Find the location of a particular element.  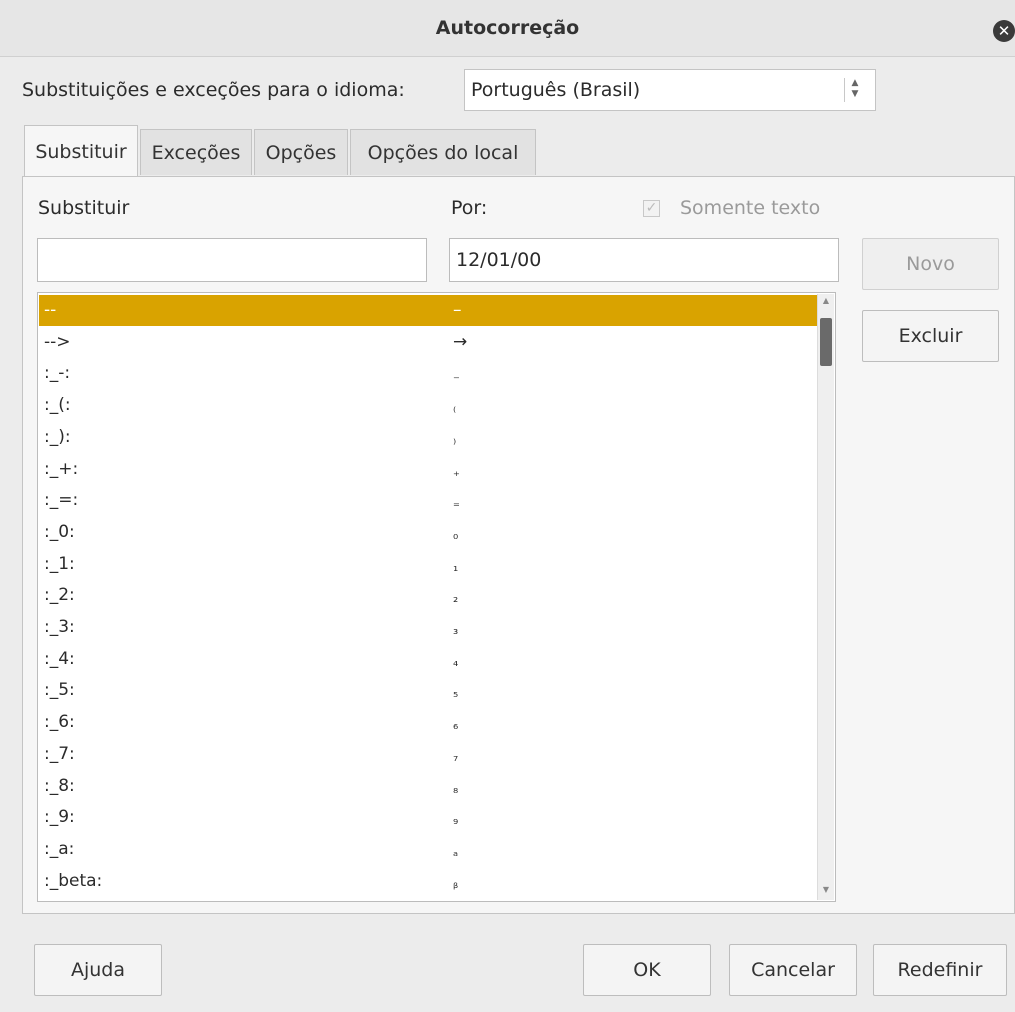

title-bar: Autocorreção ✕ is located at coordinates (507, 28).